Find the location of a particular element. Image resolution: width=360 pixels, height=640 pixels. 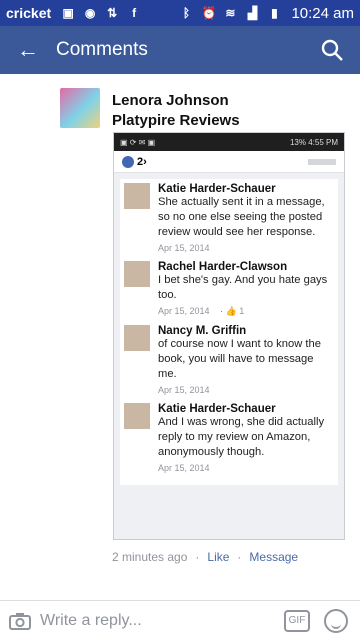

comment-actions: 2 minutes ago · Like · Message is located at coordinates (205, 557).